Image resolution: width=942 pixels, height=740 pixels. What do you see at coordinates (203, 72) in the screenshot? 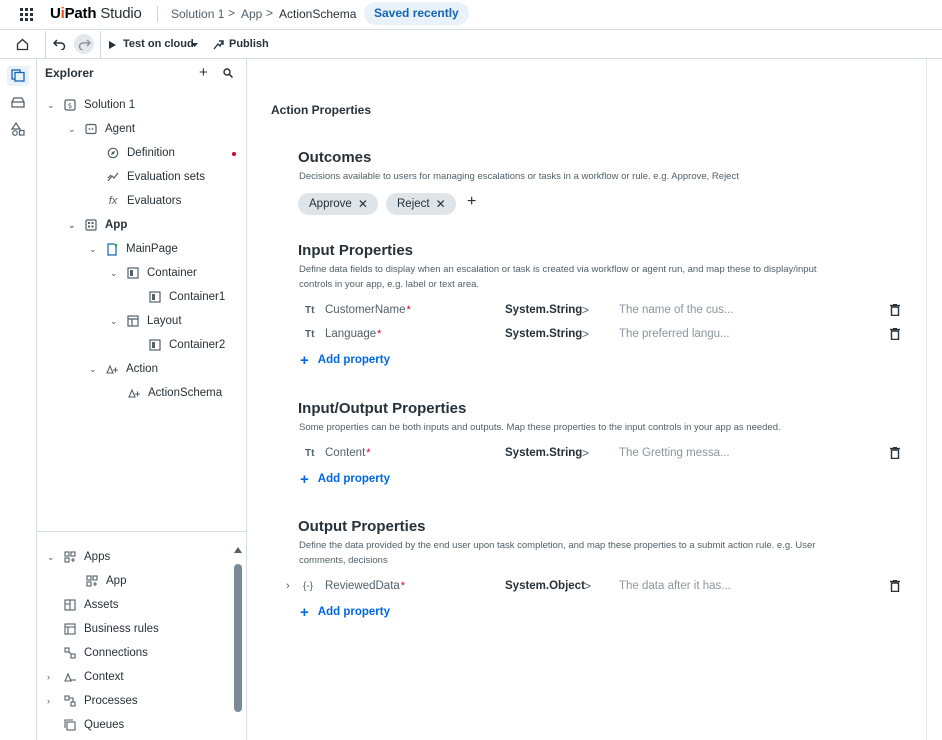
I see `add-icon: +` at bounding box center [203, 72].